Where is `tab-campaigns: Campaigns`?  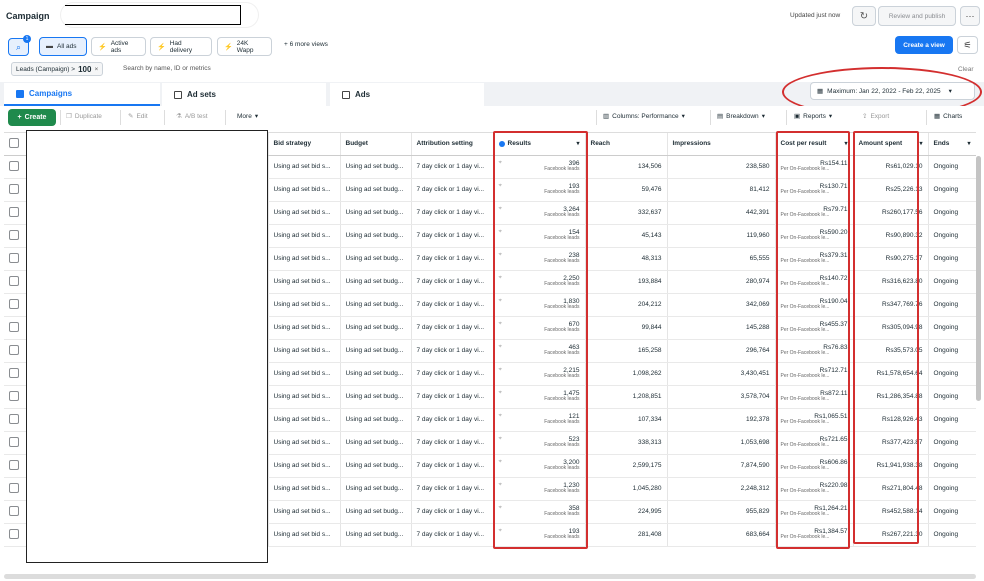
tab-campaigns: Campaigns is located at coordinates (82, 94).